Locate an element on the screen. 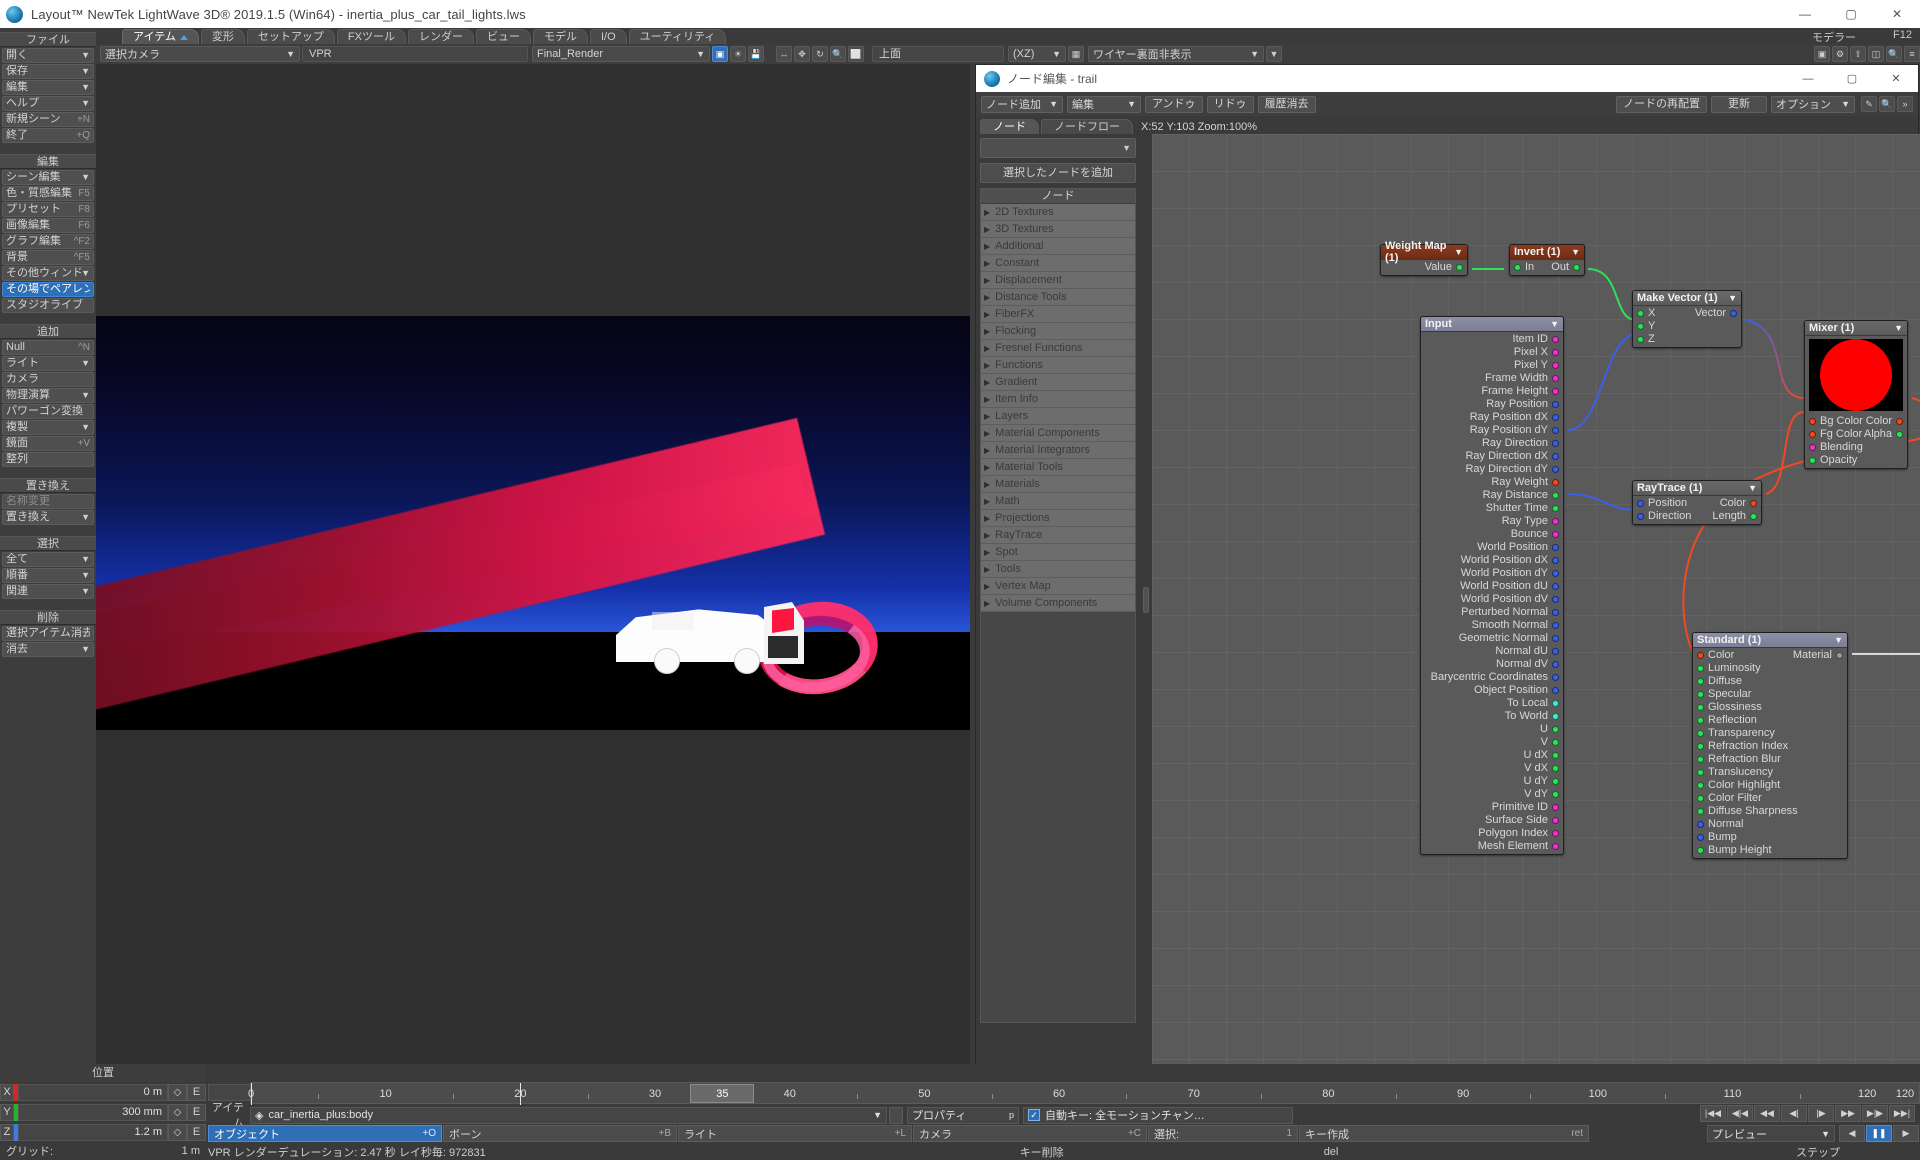 The image size is (1920, 1160). axis-select: (XZ) ▼ is located at coordinates (1037, 54).